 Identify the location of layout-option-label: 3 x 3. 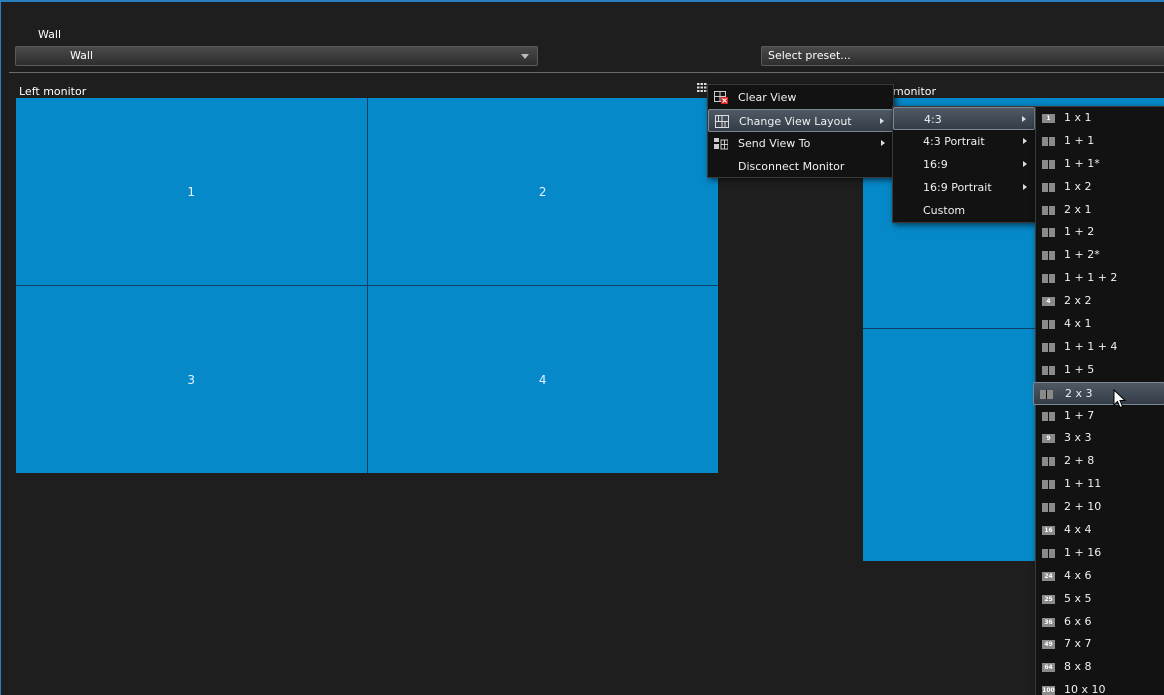
(1078, 438).